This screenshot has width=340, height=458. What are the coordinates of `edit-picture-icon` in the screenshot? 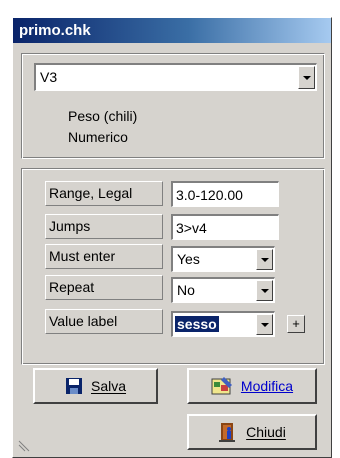 It's located at (221, 386).